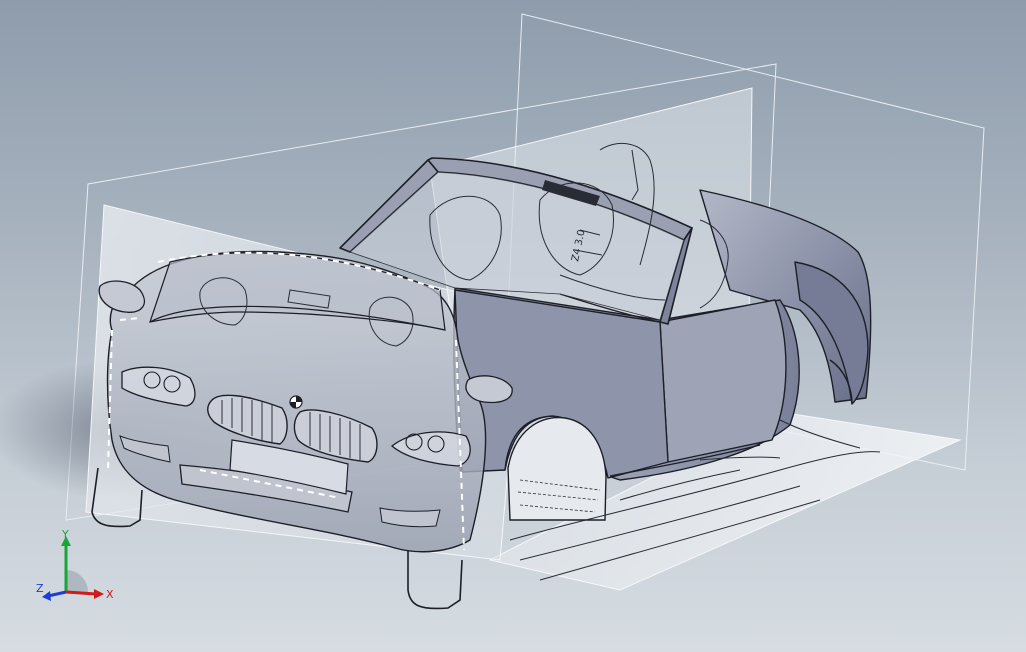 The height and width of the screenshot is (652, 1026). Describe the element at coordinates (40, 588) in the screenshot. I see `z-axis-label: Z` at that location.